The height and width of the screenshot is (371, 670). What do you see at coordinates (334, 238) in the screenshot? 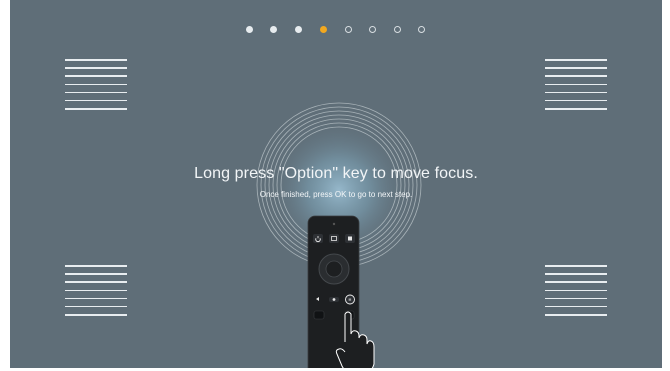
I see `input-icon` at bounding box center [334, 238].